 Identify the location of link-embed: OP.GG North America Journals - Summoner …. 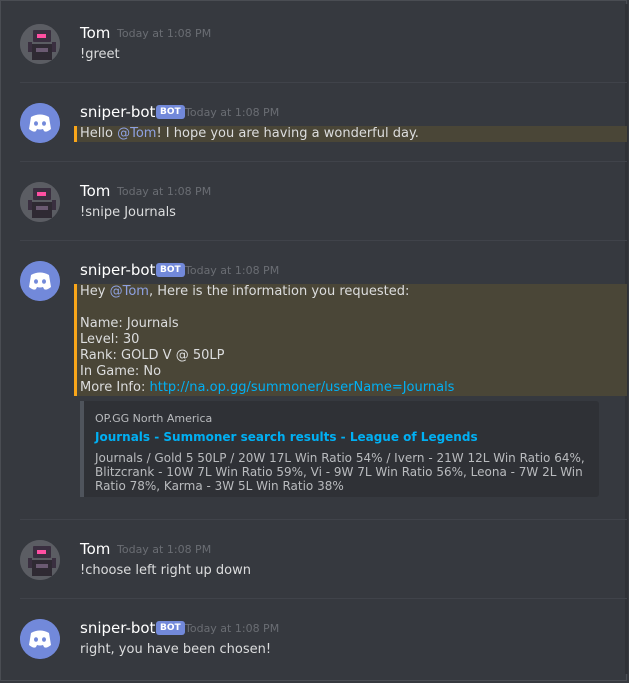
(339, 449).